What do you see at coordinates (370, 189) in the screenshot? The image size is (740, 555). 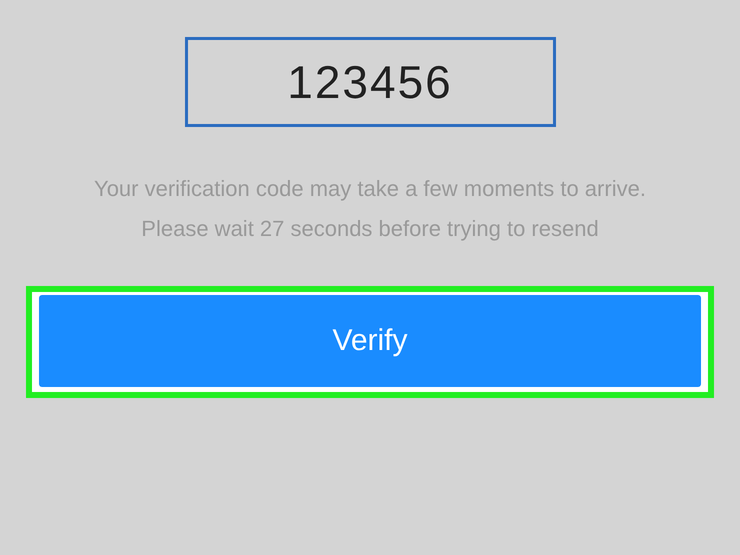 I see `info-text: Your verification code may take a few moments to arrive.` at bounding box center [370, 189].